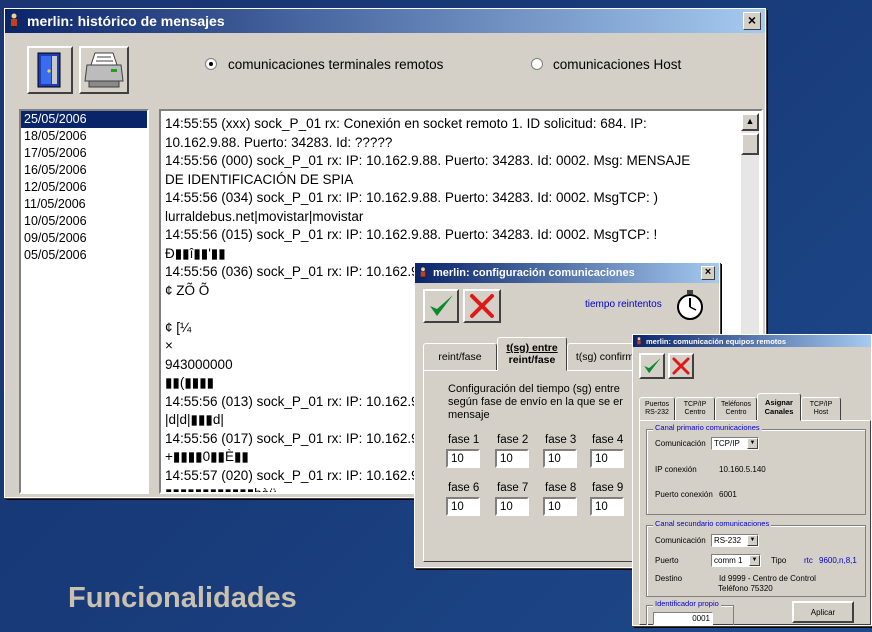  I want to click on fase-label: fase 8, so click(561, 488).